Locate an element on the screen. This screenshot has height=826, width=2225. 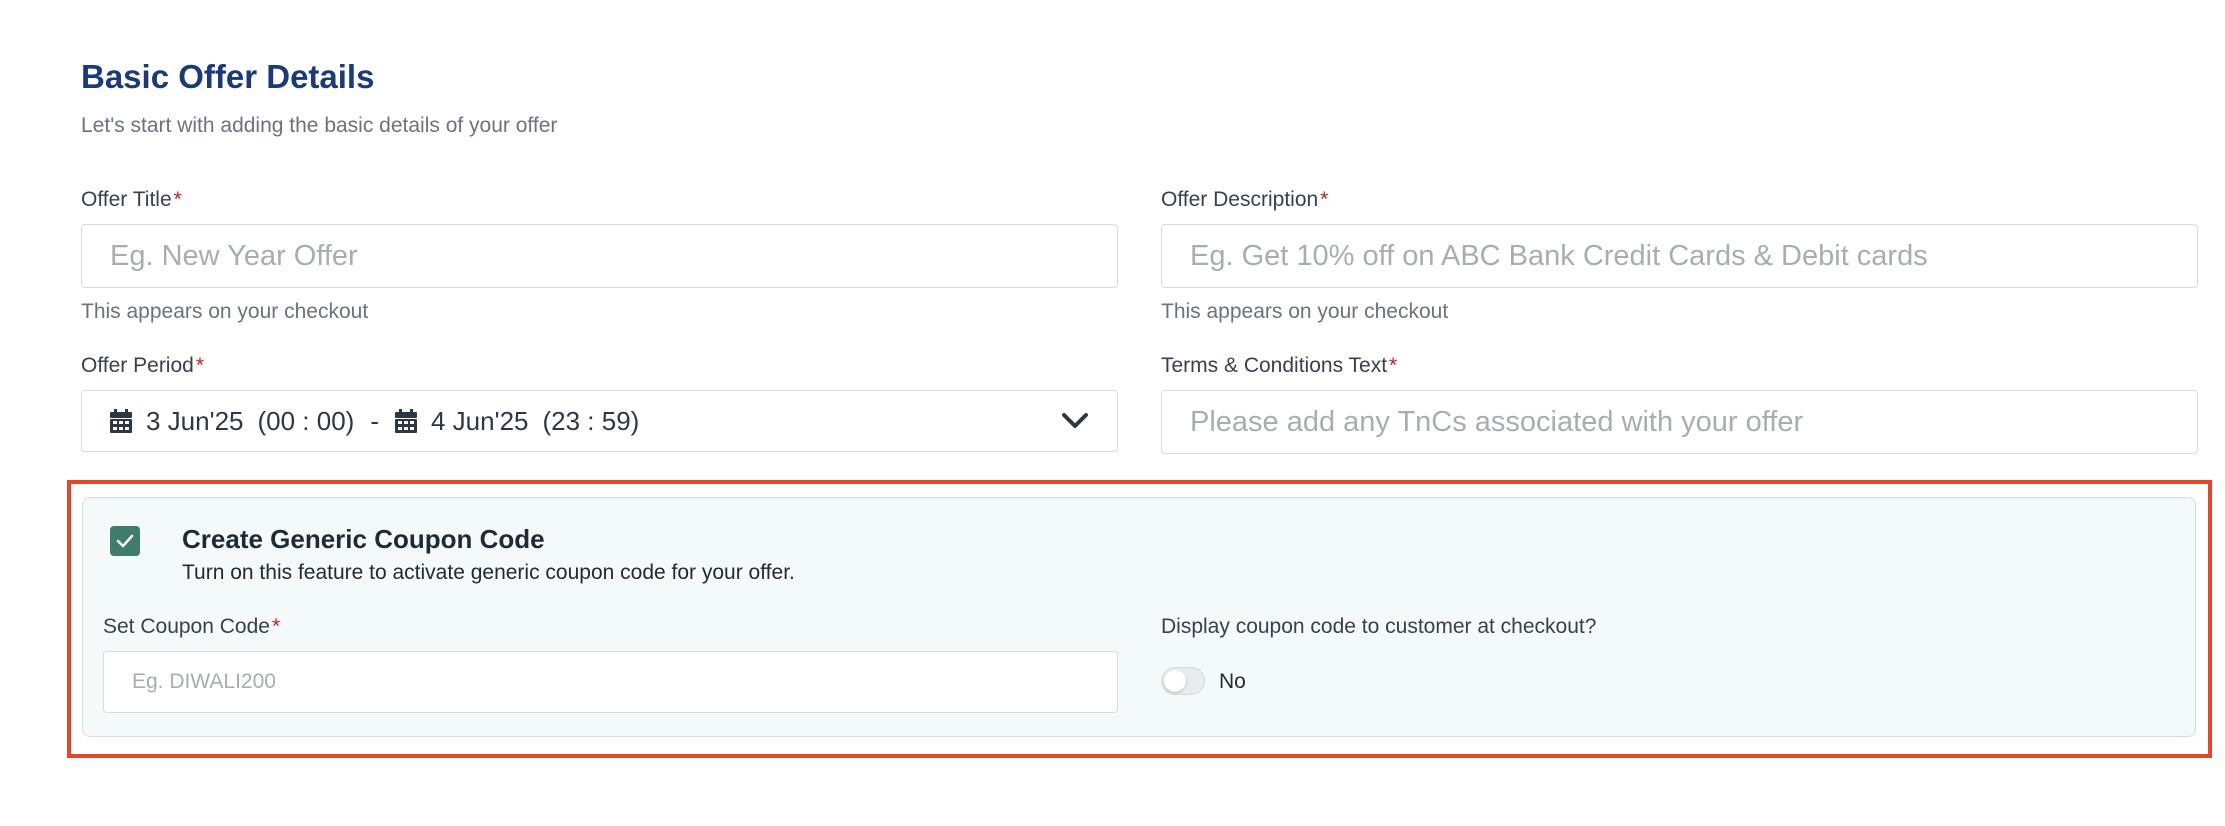
section-title: Basic Offer Details is located at coordinates (228, 76).